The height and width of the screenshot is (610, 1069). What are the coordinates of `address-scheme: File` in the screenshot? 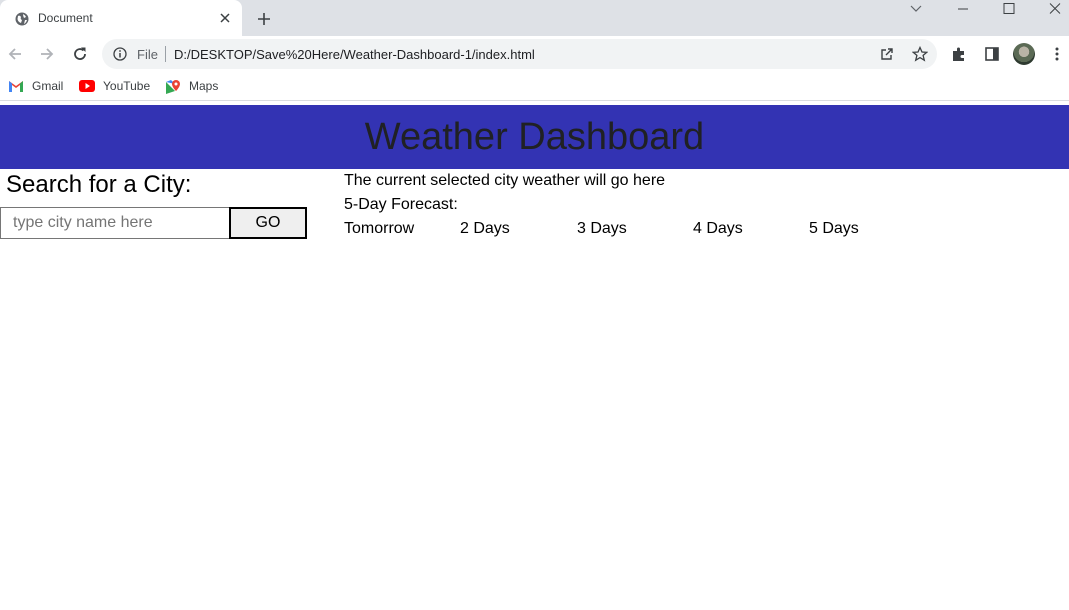 It's located at (147, 54).